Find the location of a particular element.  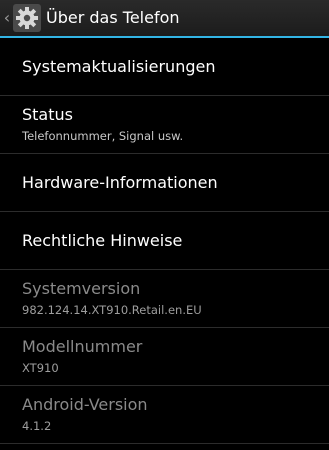

list-item-legal-notices: Rechtliche Hinweise is located at coordinates (164, 241).